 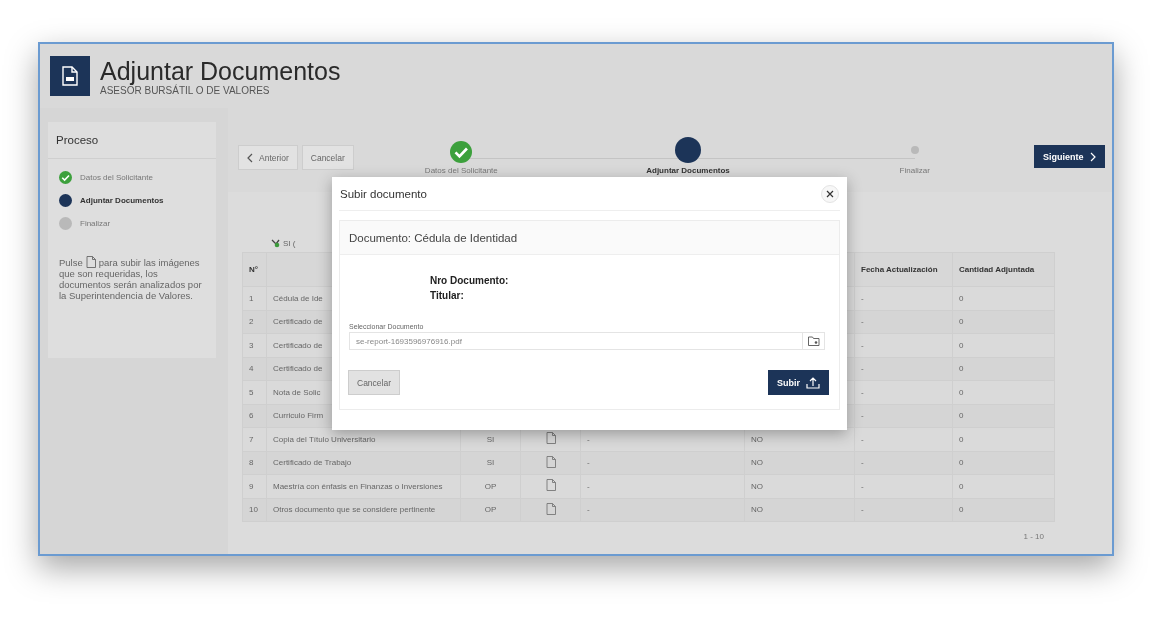 What do you see at coordinates (251, 392) in the screenshot?
I see `table-cell: 5` at bounding box center [251, 392].